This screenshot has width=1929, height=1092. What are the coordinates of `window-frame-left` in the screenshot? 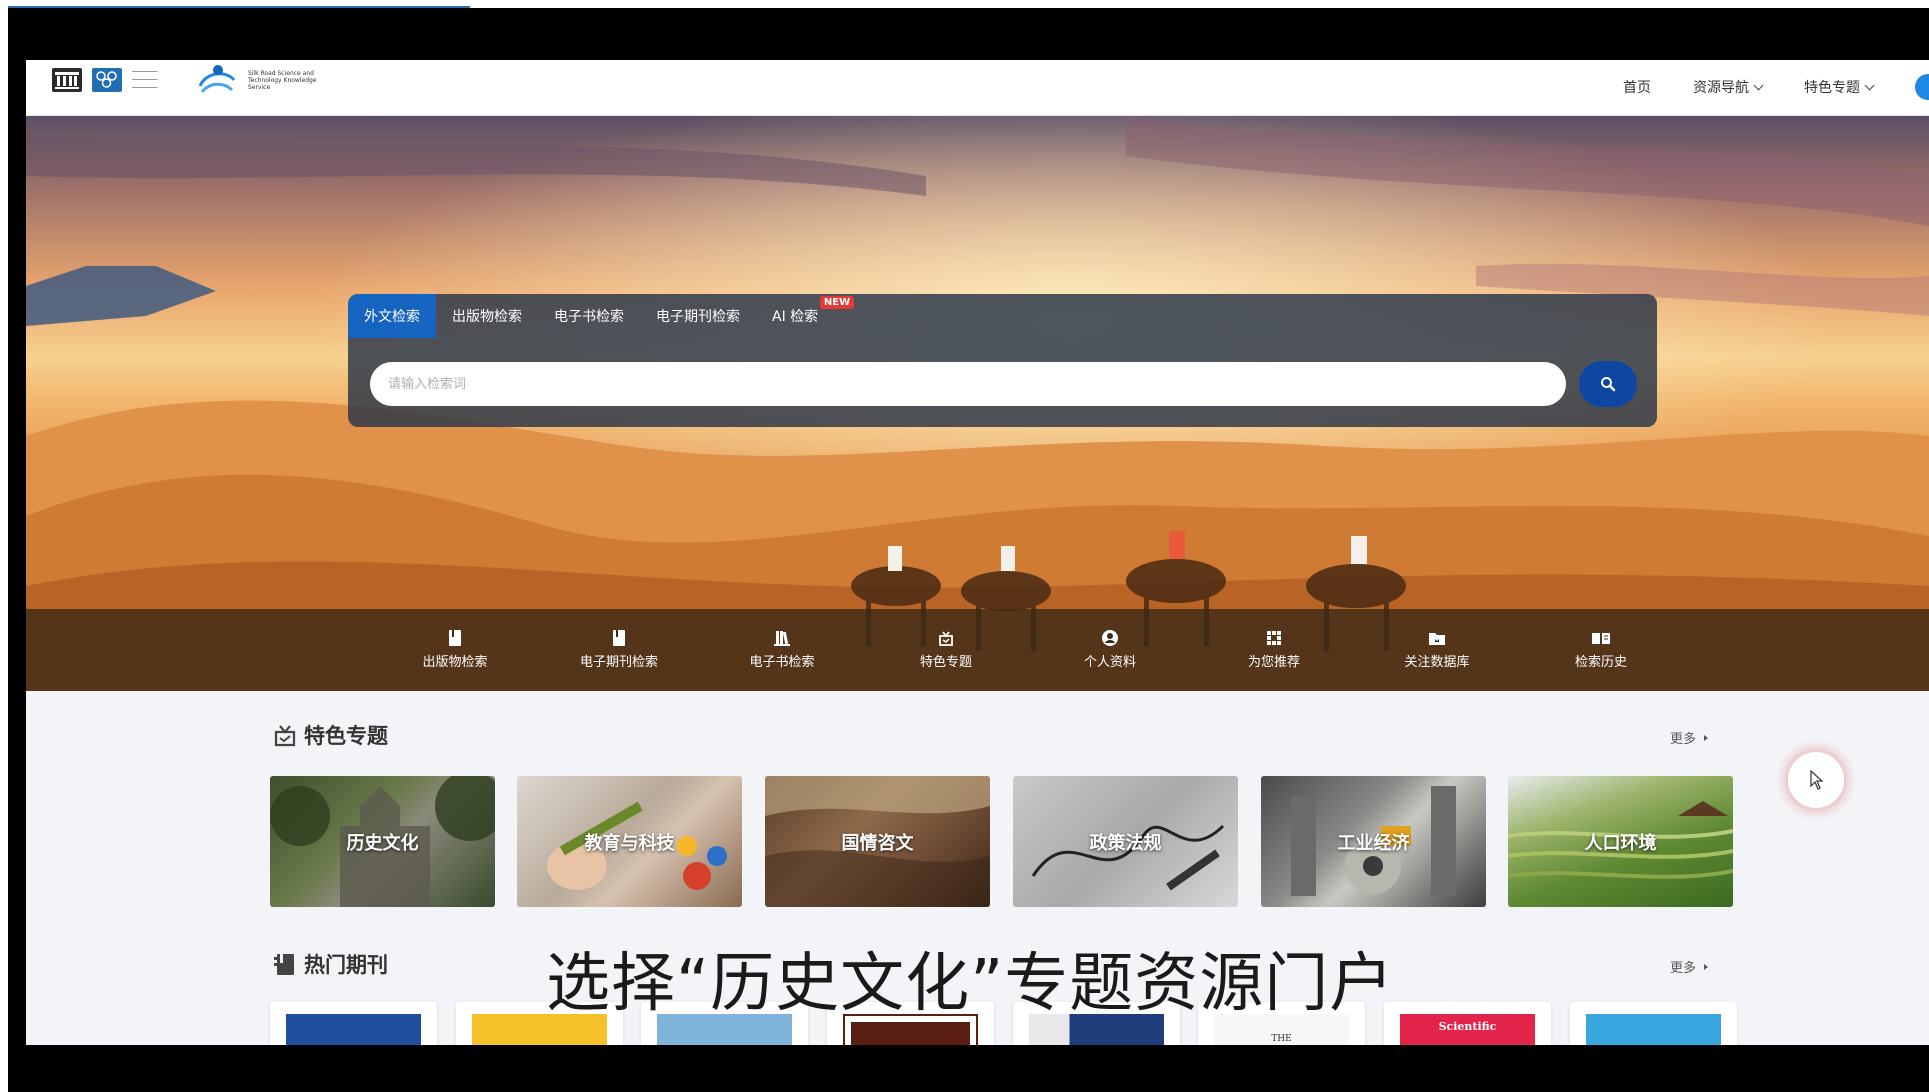 It's located at (4, 546).